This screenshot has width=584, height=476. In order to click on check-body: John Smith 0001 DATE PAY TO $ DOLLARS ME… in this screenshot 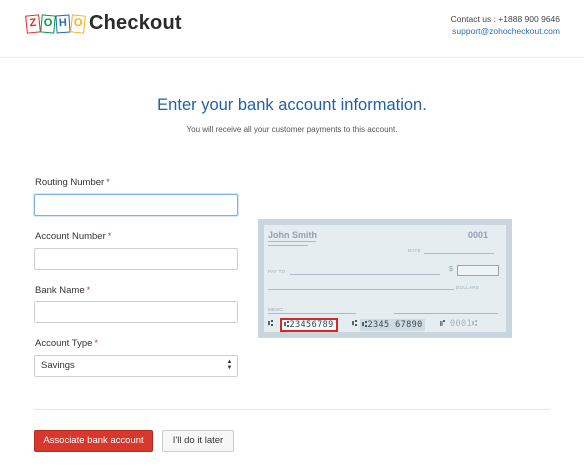, I will do `click(385, 278)`.